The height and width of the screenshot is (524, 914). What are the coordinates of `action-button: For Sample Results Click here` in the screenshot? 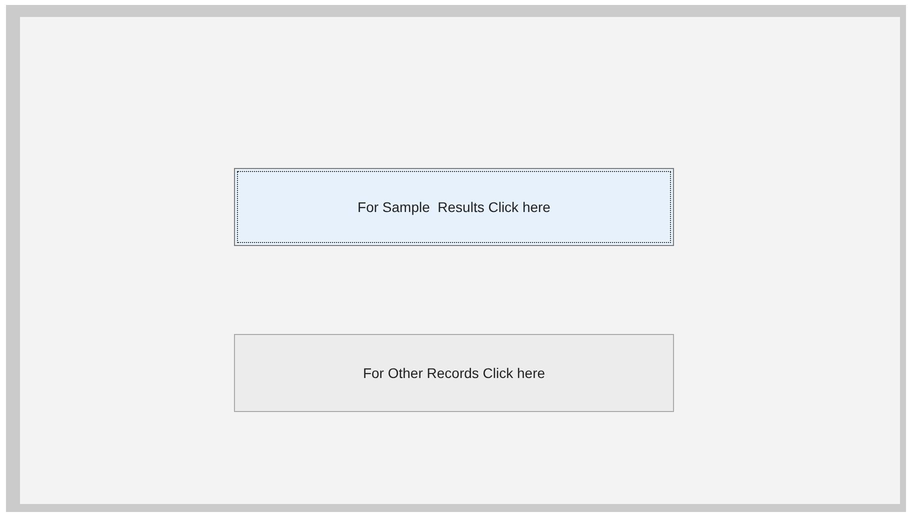 It's located at (454, 207).